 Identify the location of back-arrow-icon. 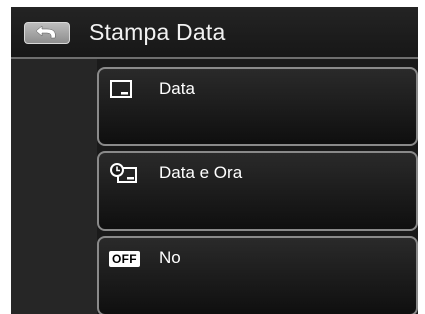
(45, 32).